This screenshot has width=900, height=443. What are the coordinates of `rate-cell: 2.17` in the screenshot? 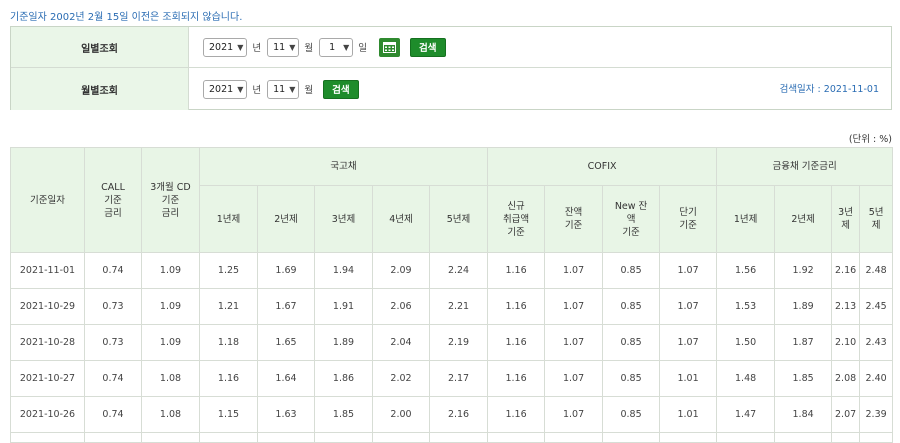 It's located at (458, 378).